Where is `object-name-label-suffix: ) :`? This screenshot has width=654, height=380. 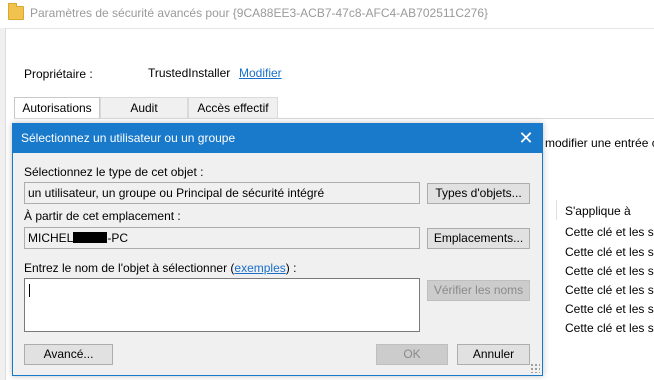
object-name-label-suffix: ) : is located at coordinates (291, 268).